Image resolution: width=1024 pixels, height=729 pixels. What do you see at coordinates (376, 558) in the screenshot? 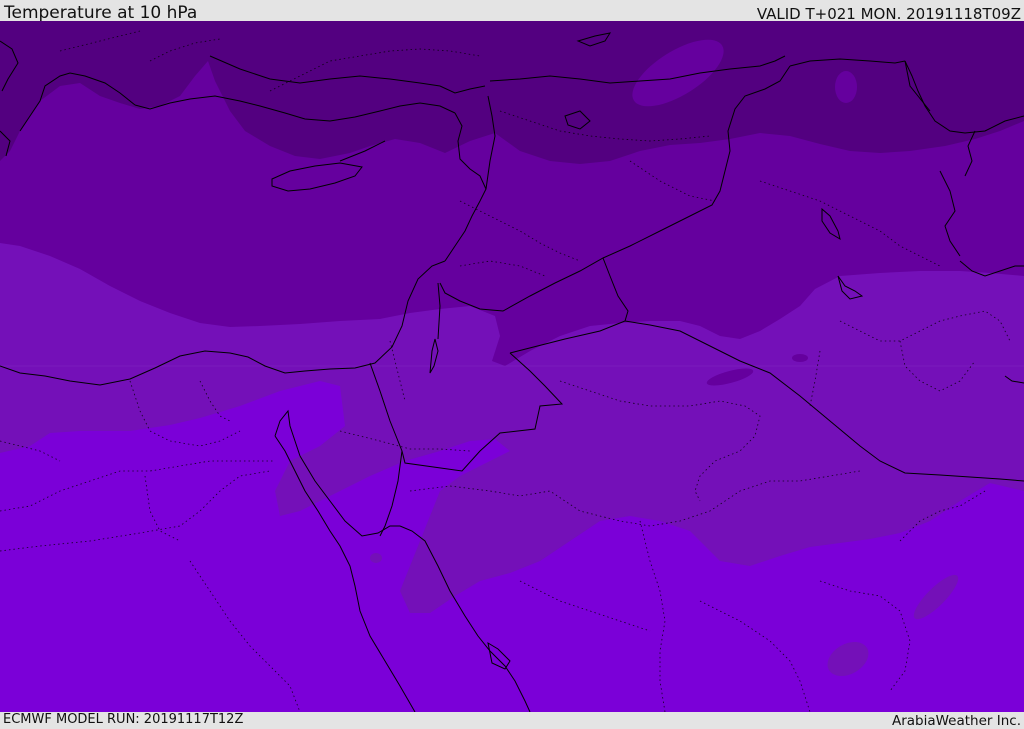
I see `mid-blob-redsea` at bounding box center [376, 558].